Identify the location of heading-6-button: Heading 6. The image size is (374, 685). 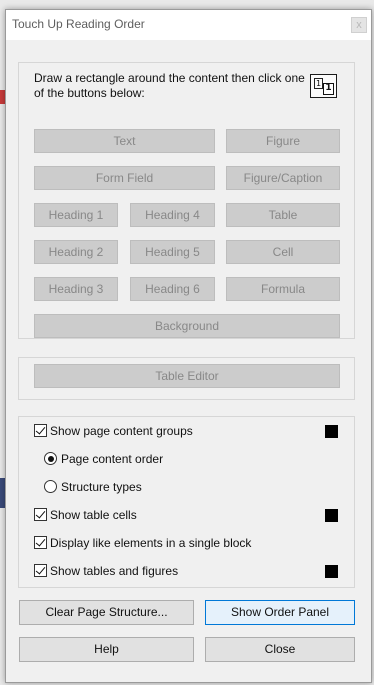
(172, 289).